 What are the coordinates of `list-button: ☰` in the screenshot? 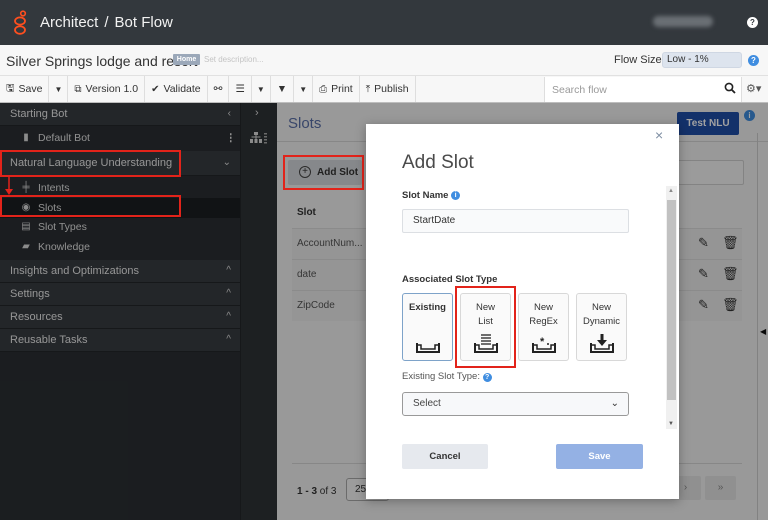 It's located at (240, 89).